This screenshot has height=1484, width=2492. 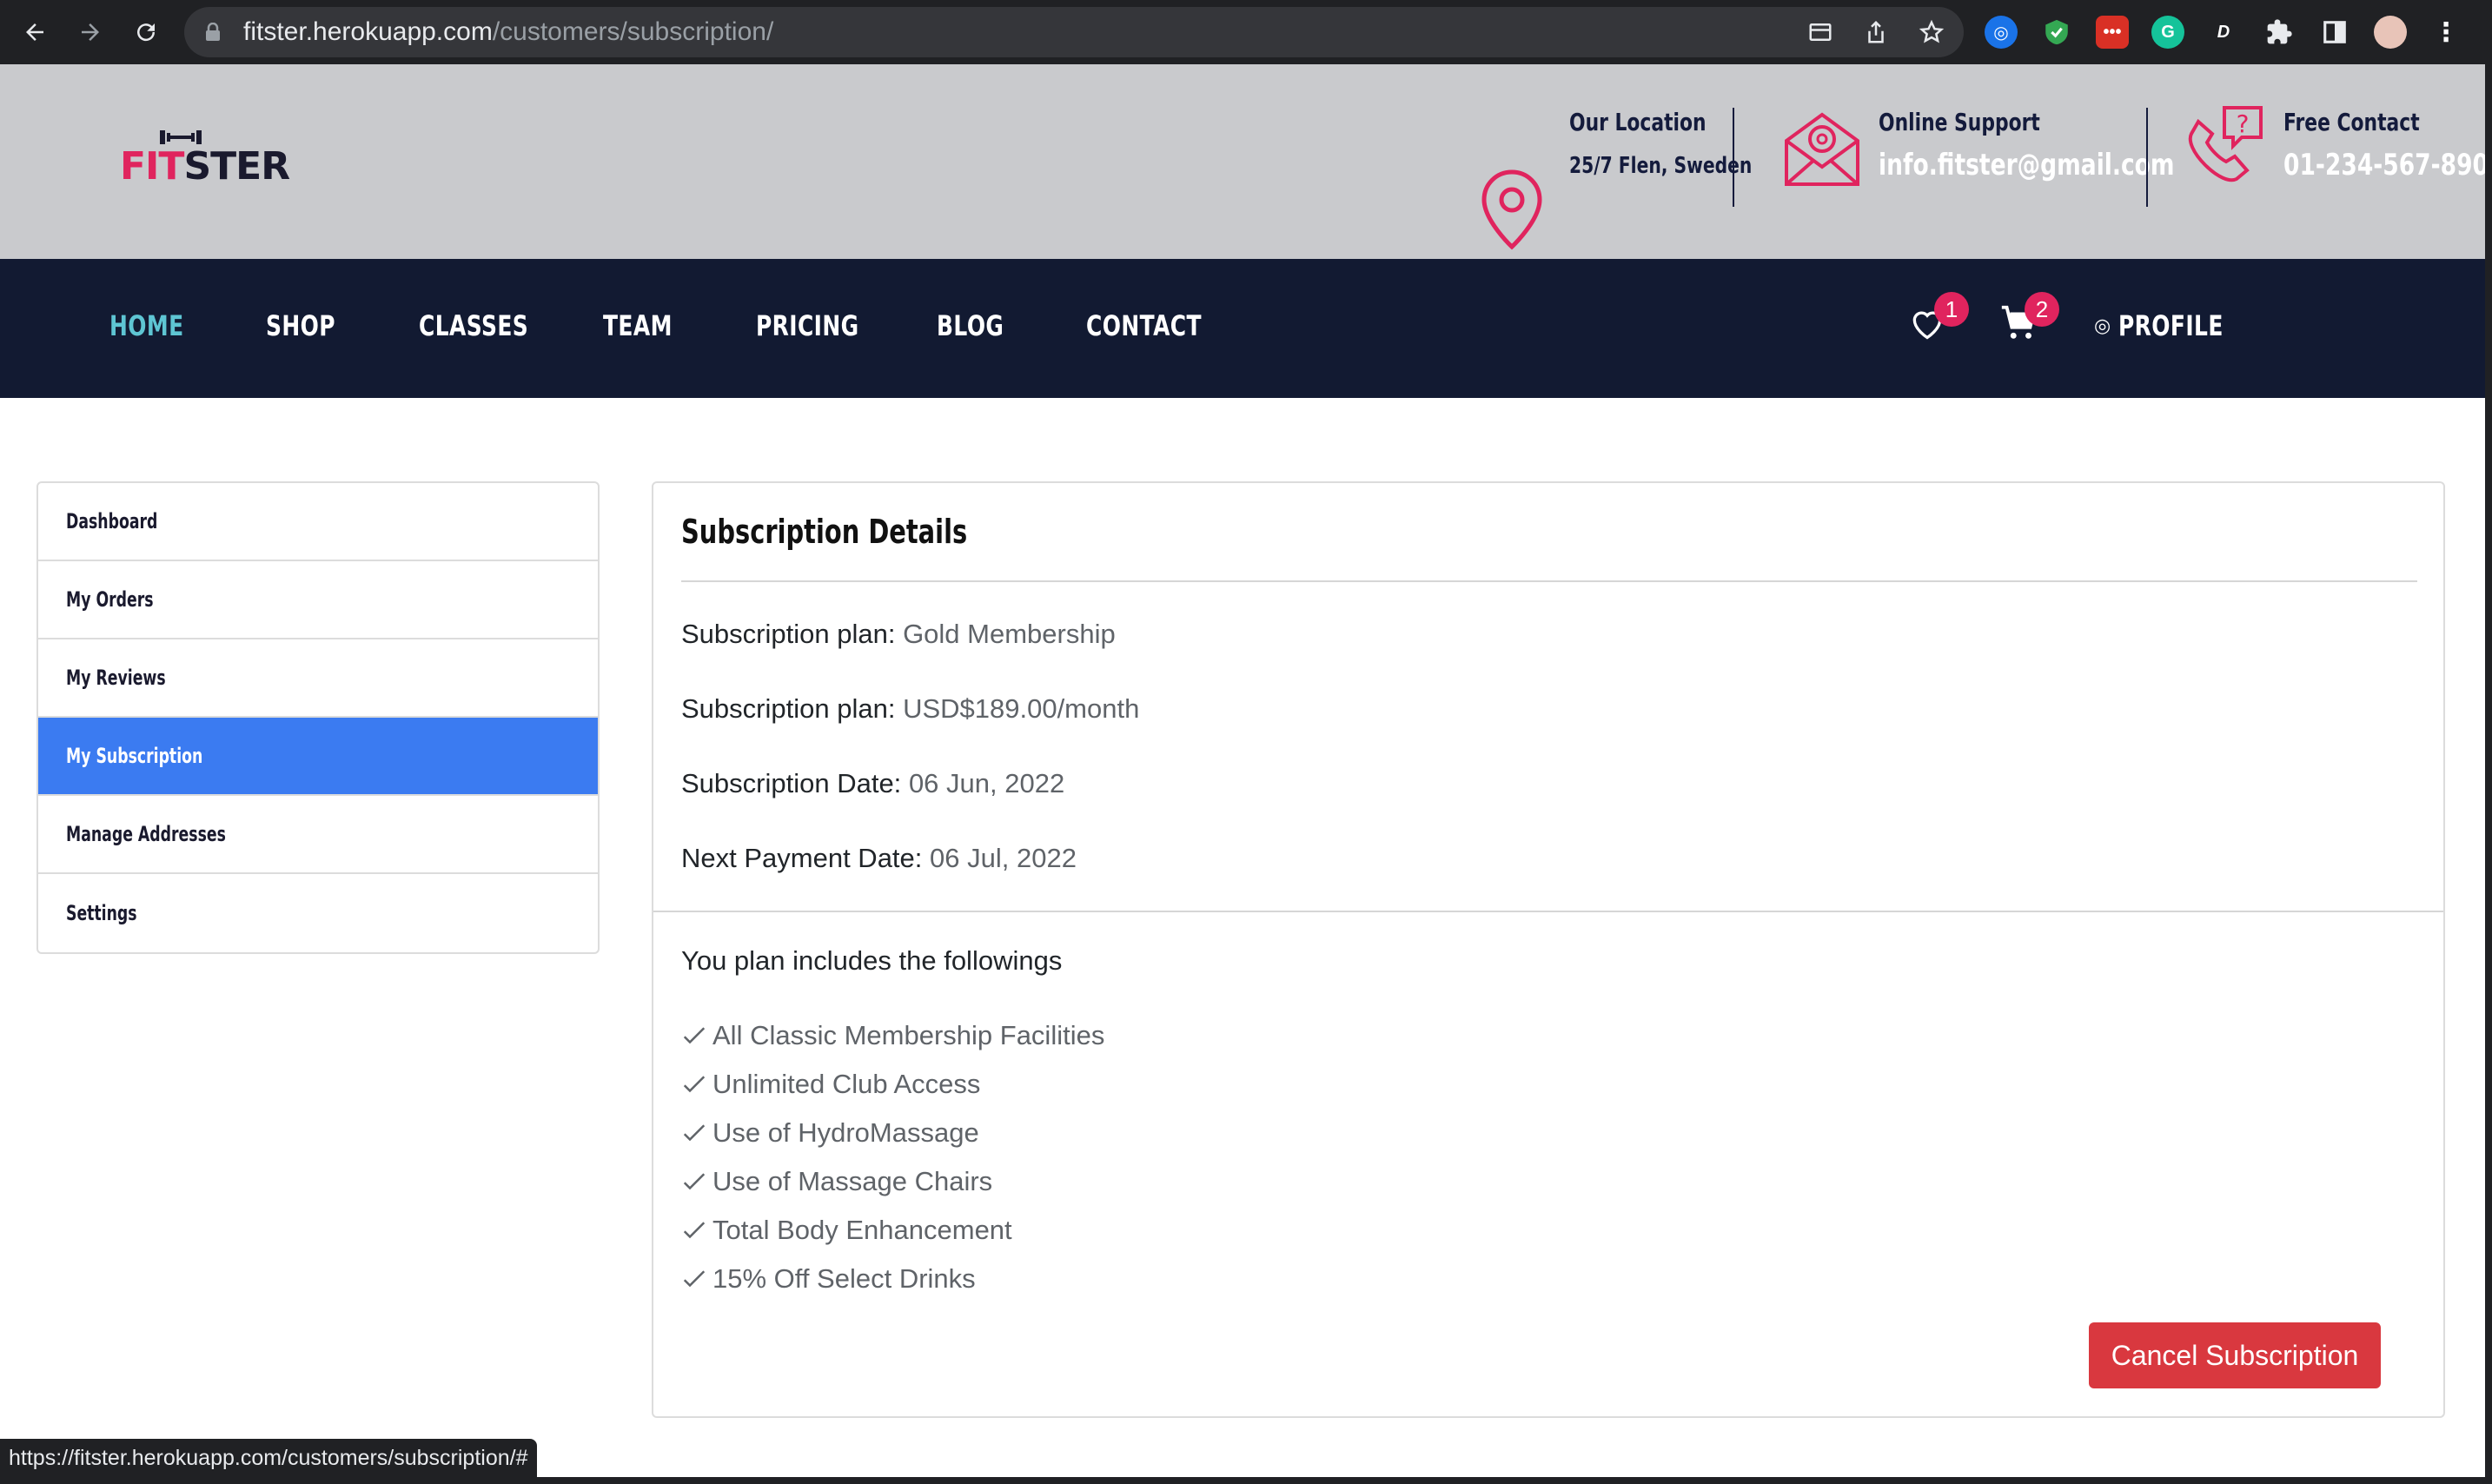 I want to click on location-title: Our Location, so click(x=1638, y=122).